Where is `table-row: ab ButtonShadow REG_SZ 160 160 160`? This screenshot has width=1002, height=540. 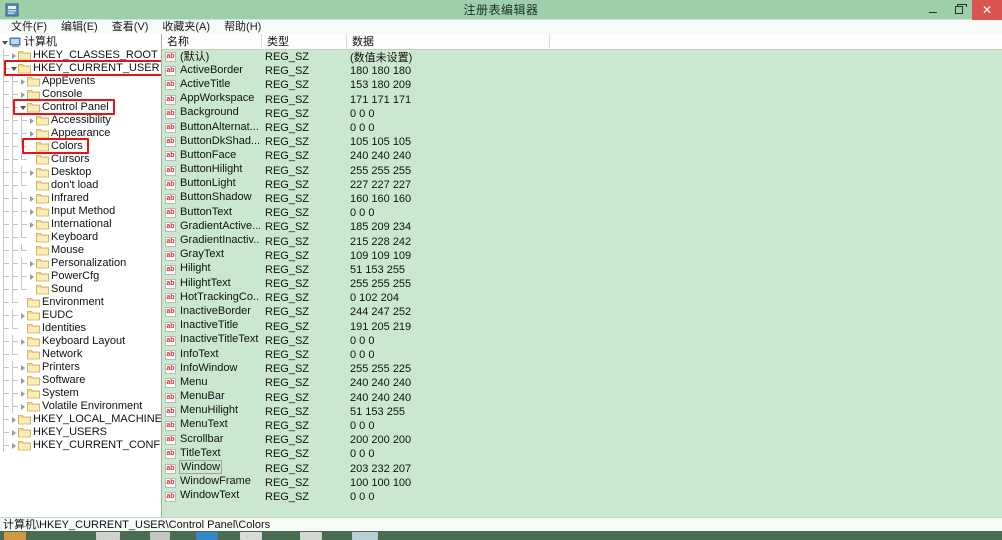 table-row: ab ButtonShadow REG_SZ 160 160 160 is located at coordinates (582, 198).